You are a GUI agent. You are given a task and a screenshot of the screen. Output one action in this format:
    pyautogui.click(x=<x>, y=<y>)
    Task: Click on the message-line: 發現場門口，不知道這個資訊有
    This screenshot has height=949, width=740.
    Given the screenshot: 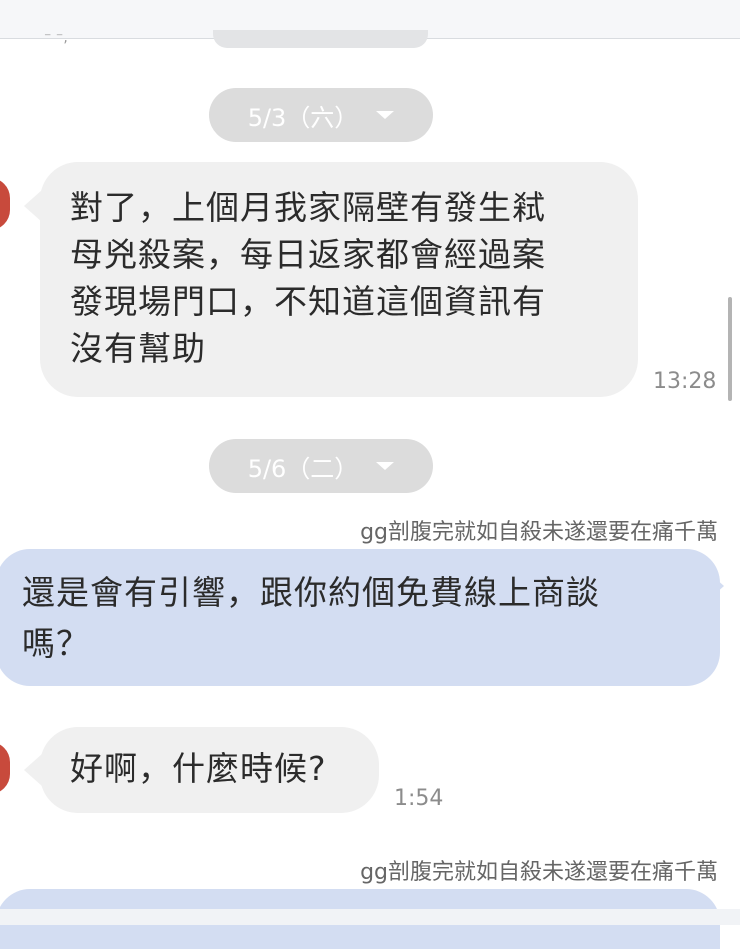 What is the action you would take?
    pyautogui.click(x=308, y=301)
    